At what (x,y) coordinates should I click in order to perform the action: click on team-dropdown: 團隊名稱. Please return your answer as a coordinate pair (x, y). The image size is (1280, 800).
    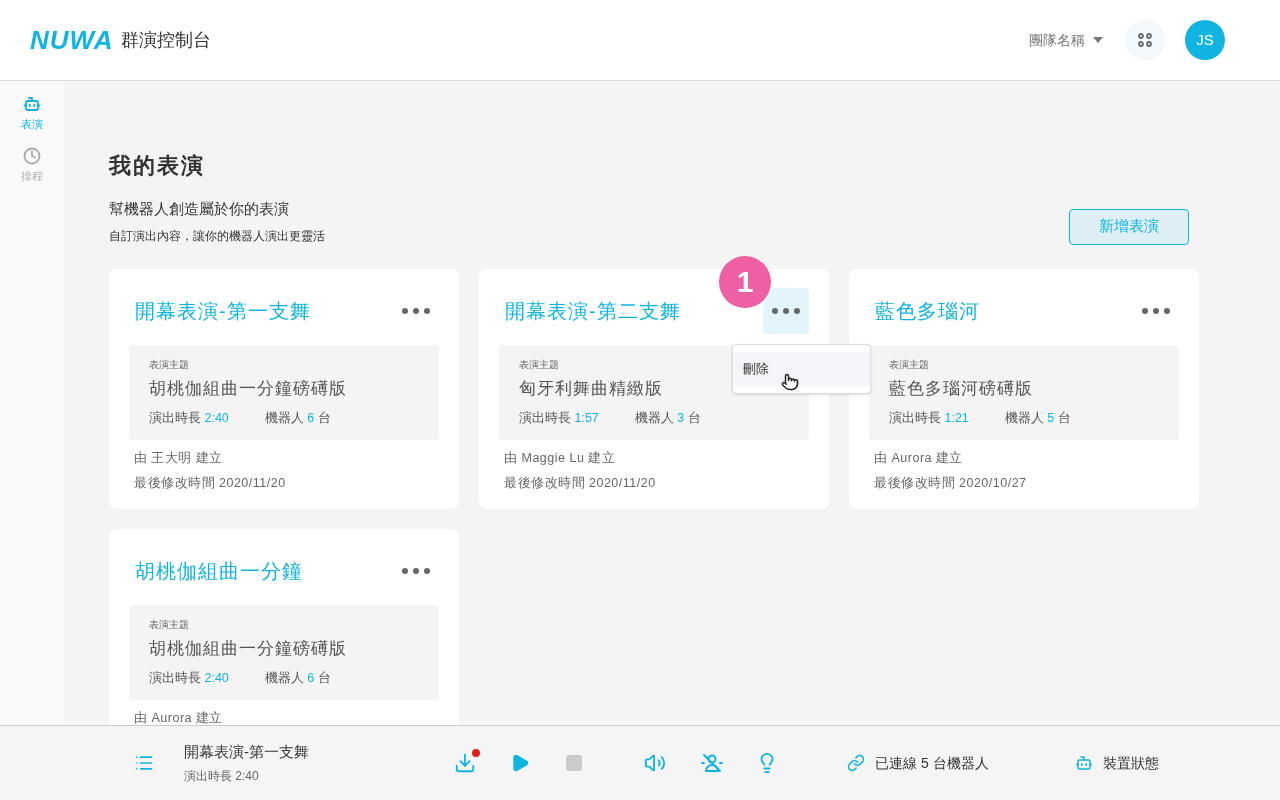
    Looking at the image, I should click on (1066, 40).